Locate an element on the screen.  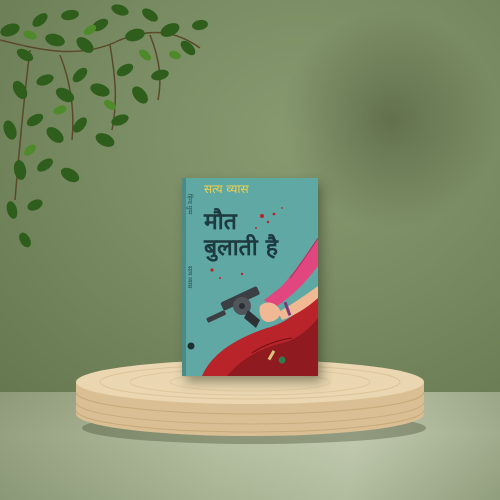
cover-illustration is located at coordinates (252, 291).